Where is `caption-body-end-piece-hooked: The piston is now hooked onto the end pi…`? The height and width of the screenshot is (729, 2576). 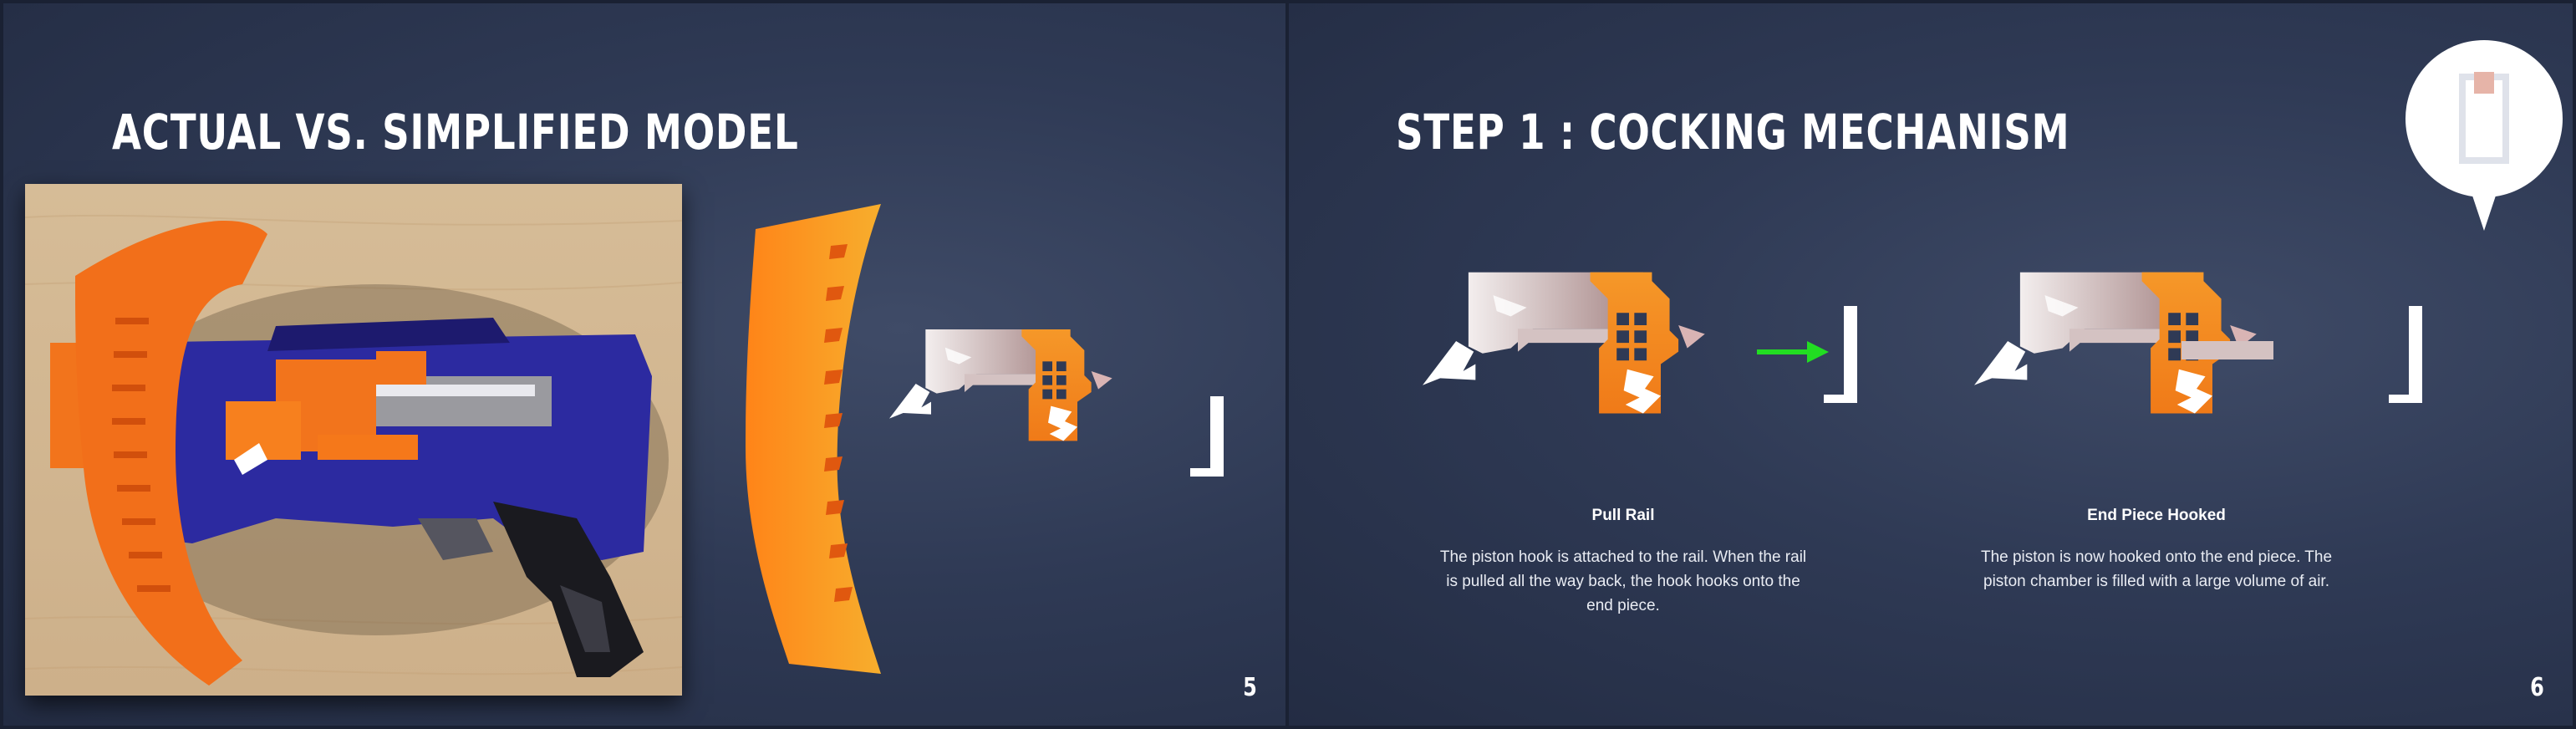 caption-body-end-piece-hooked: The piston is now hooked onto the end pi… is located at coordinates (2156, 569).